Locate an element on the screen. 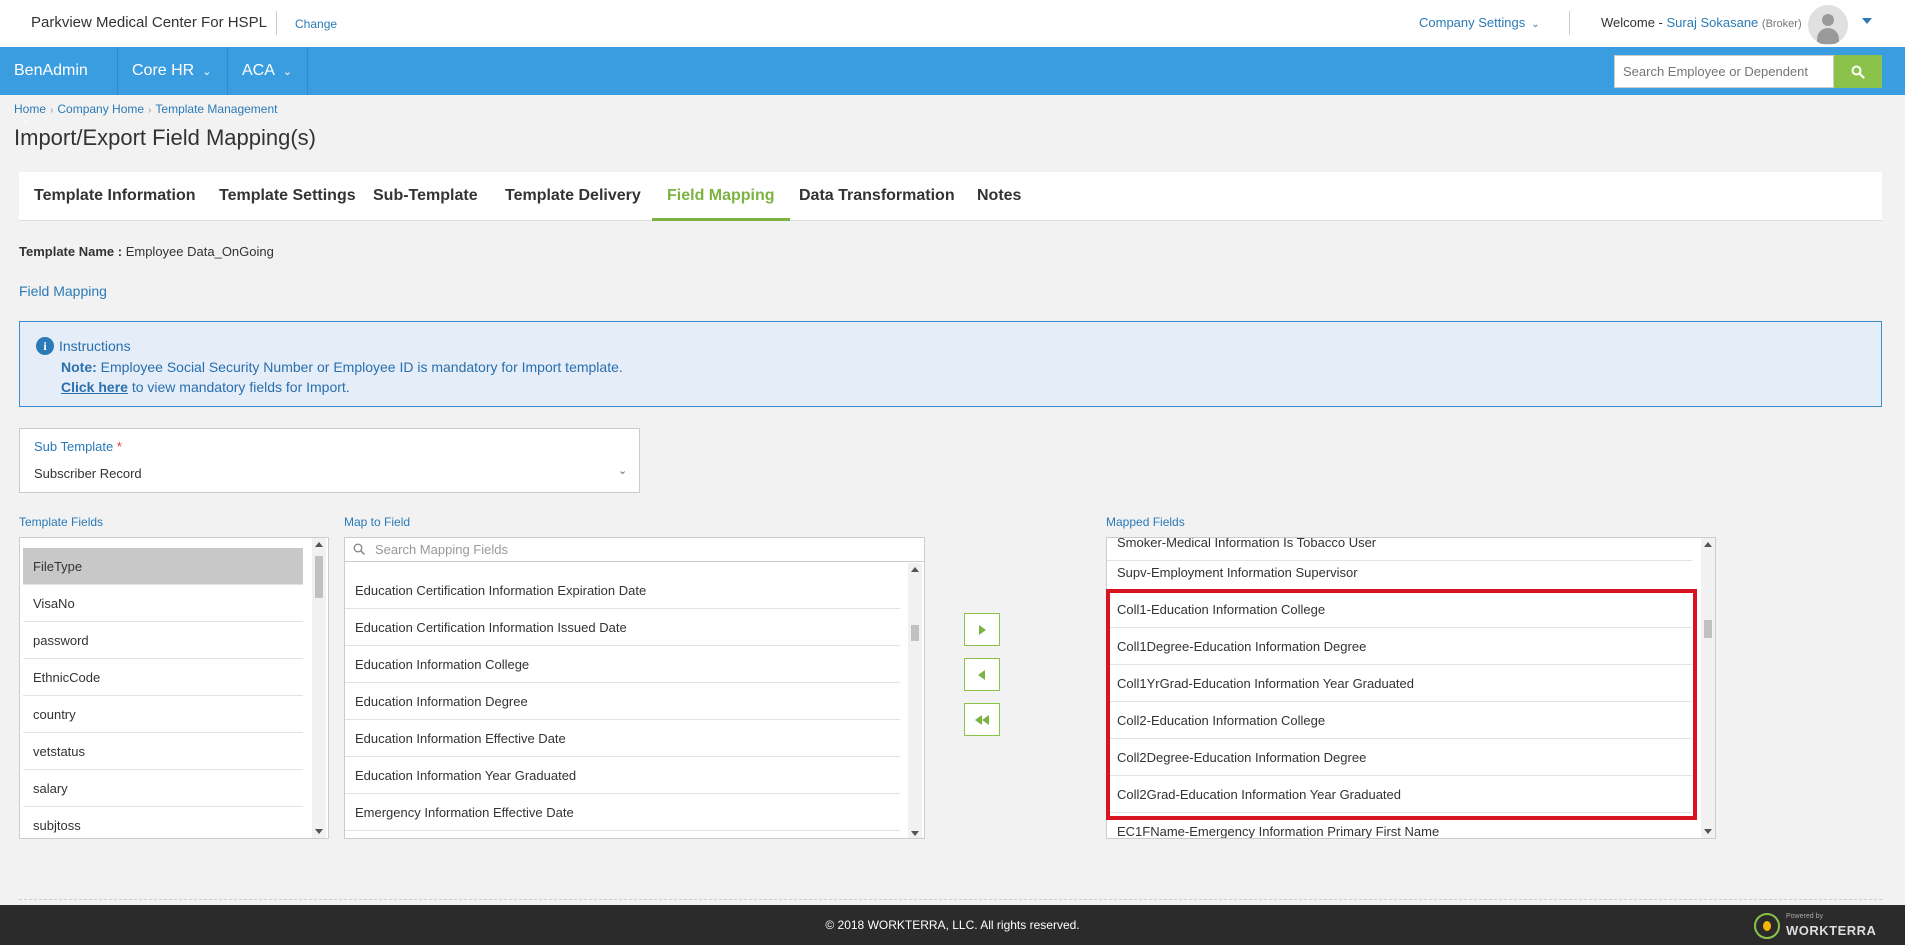 This screenshot has width=1905, height=945. tab-data-transformation: Data Transformation is located at coordinates (877, 196).